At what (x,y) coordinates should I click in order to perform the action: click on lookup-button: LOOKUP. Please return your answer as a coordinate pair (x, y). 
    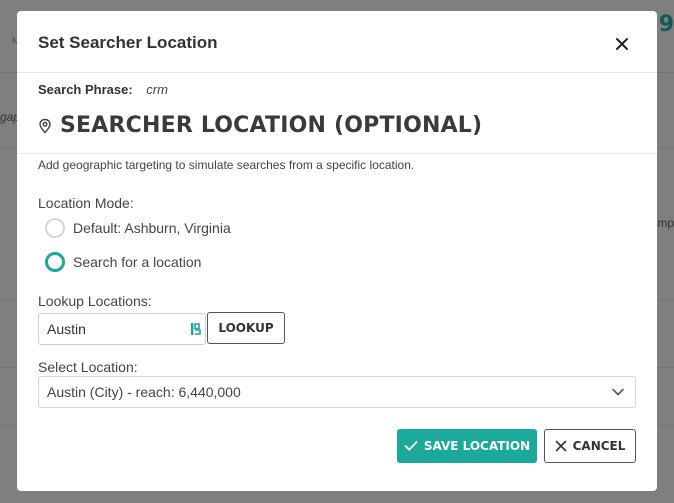
    Looking at the image, I should click on (246, 328).